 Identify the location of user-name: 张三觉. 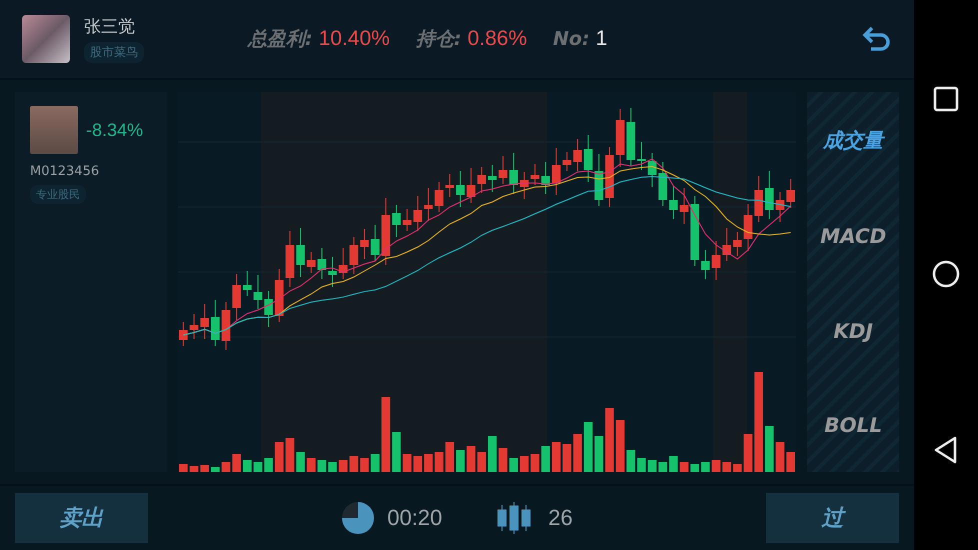
(110, 27).